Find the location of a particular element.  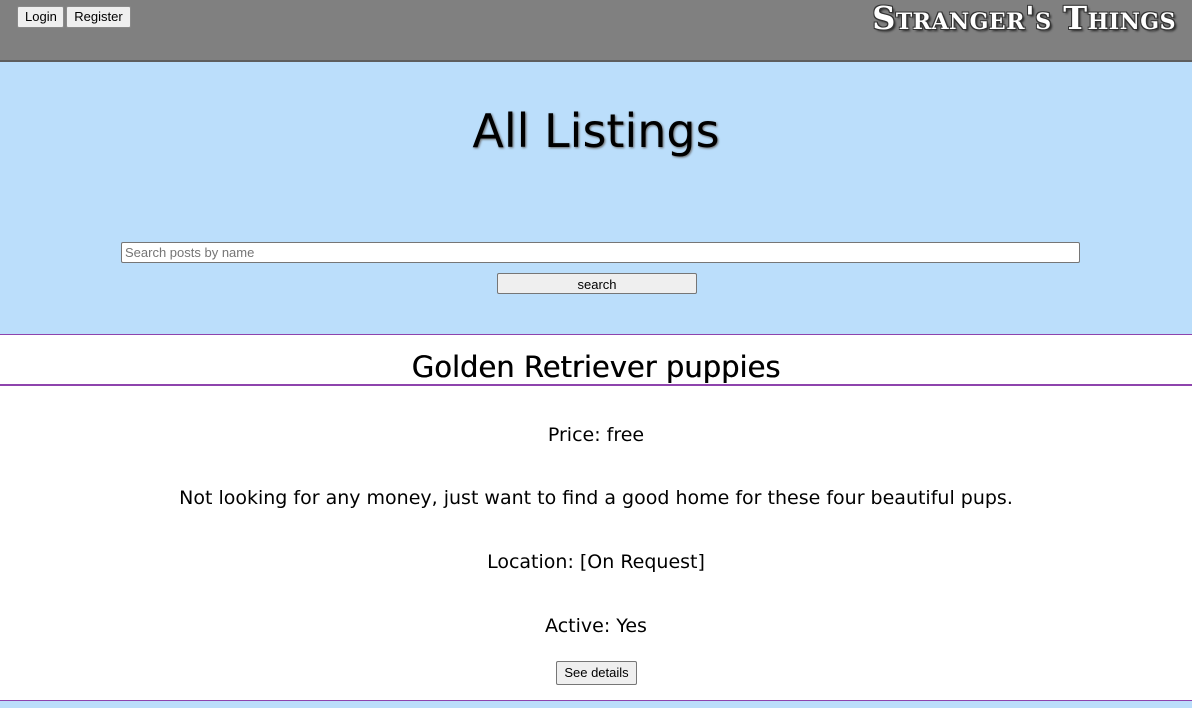

search-input is located at coordinates (600, 252).